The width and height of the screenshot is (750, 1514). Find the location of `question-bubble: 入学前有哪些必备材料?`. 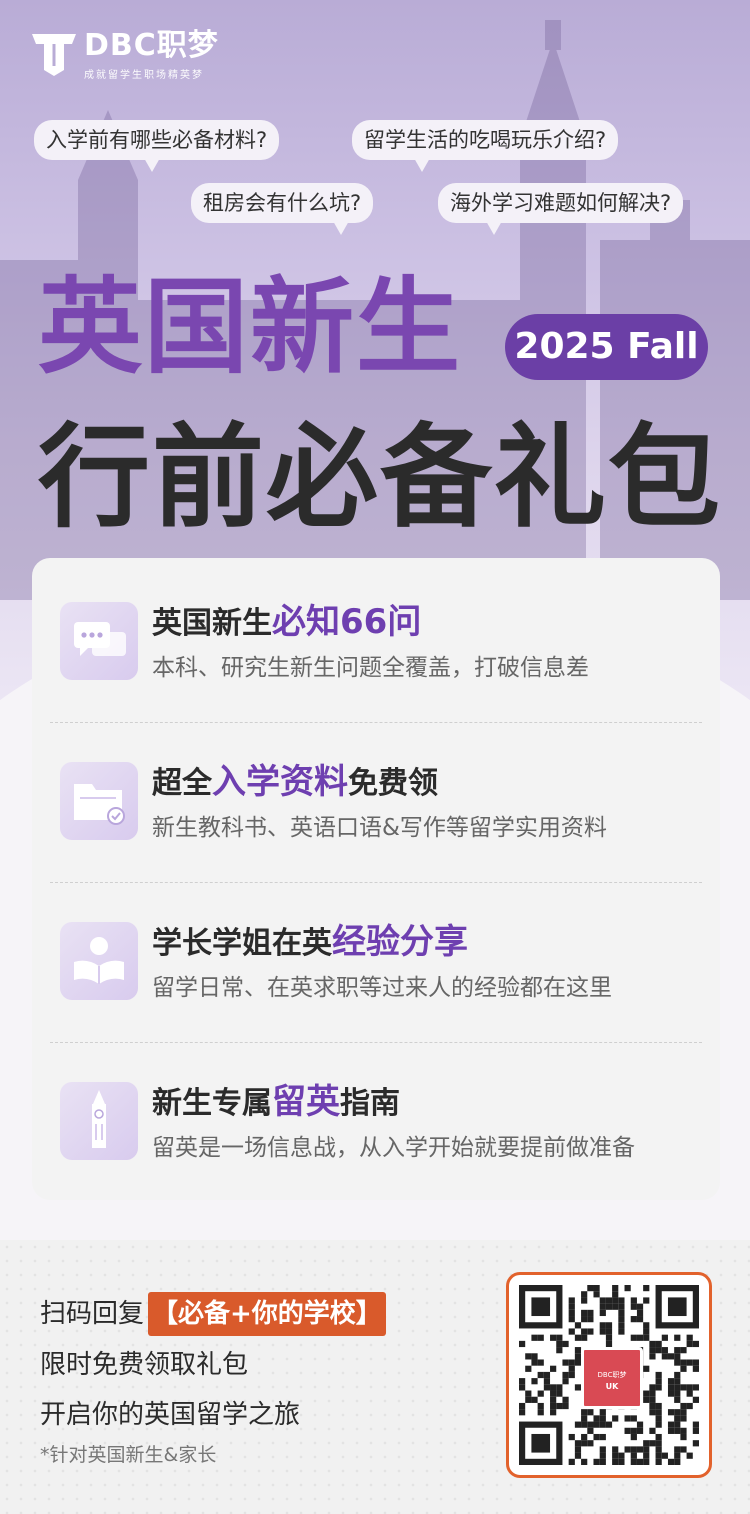

question-bubble: 入学前有哪些必备材料? is located at coordinates (157, 146).